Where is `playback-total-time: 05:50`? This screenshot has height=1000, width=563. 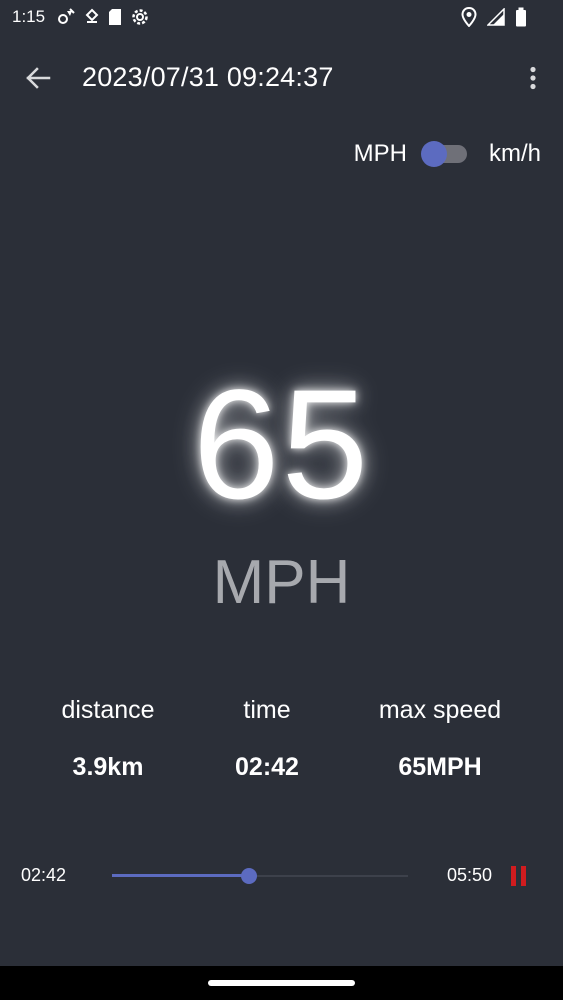 playback-total-time: 05:50 is located at coordinates (470, 875).